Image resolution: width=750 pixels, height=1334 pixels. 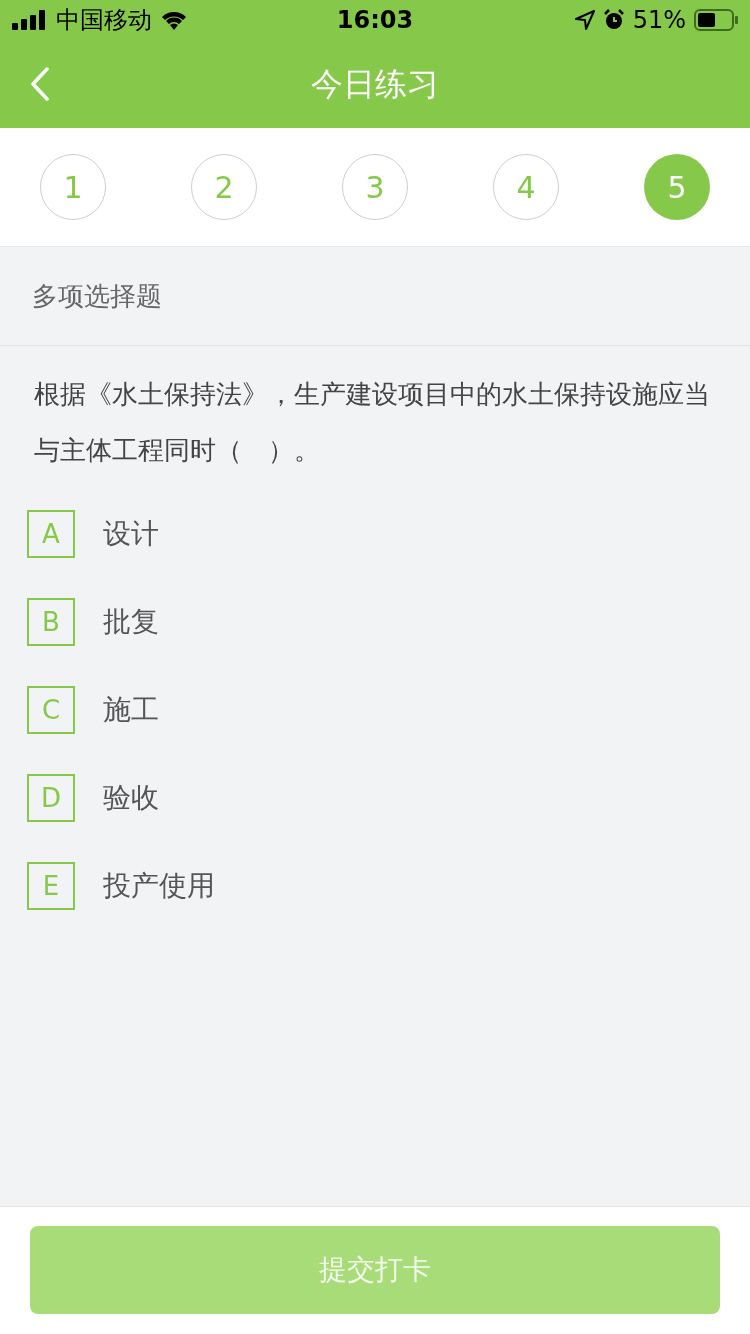 What do you see at coordinates (224, 187) in the screenshot?
I see `question-number-tab: 2` at bounding box center [224, 187].